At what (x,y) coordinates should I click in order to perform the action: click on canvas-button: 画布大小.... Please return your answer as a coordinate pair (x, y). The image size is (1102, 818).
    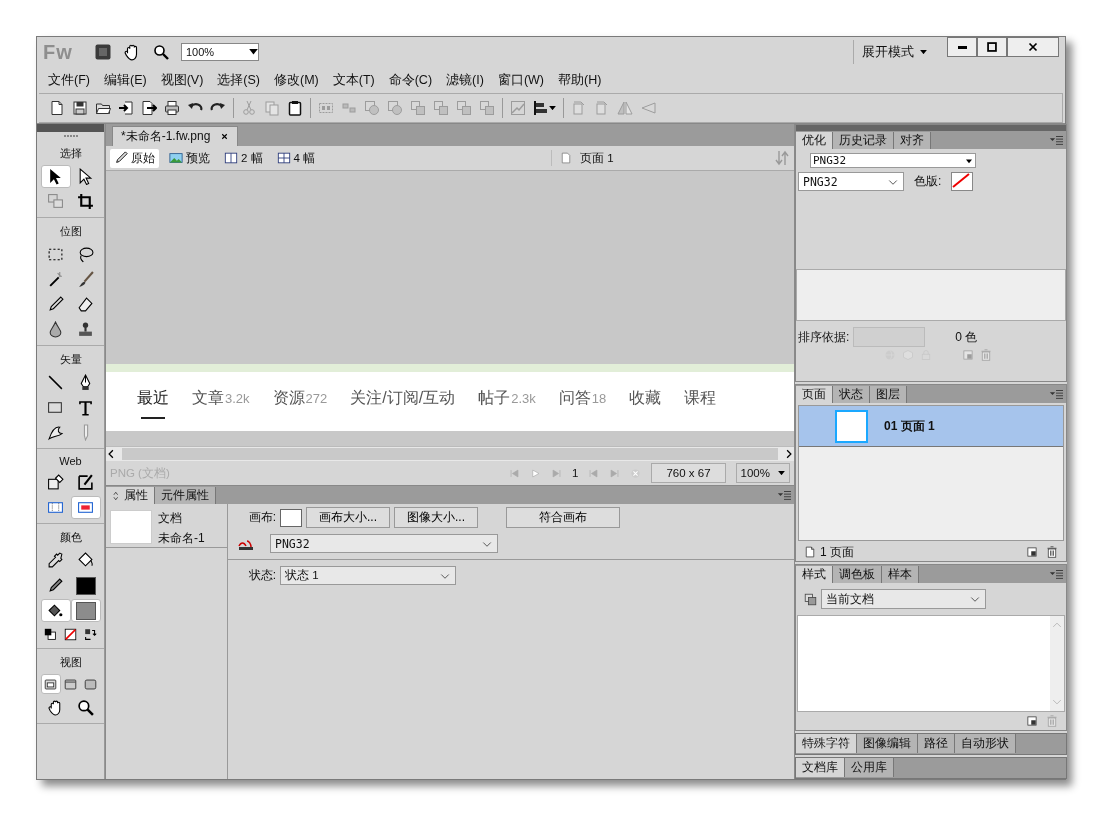
    Looking at the image, I should click on (348, 517).